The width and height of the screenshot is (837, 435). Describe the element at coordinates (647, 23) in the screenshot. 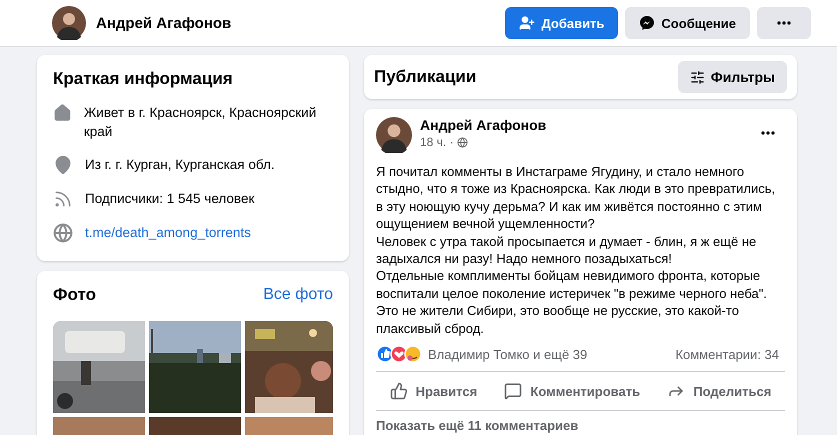

I see `chat-bubble-icon` at that location.